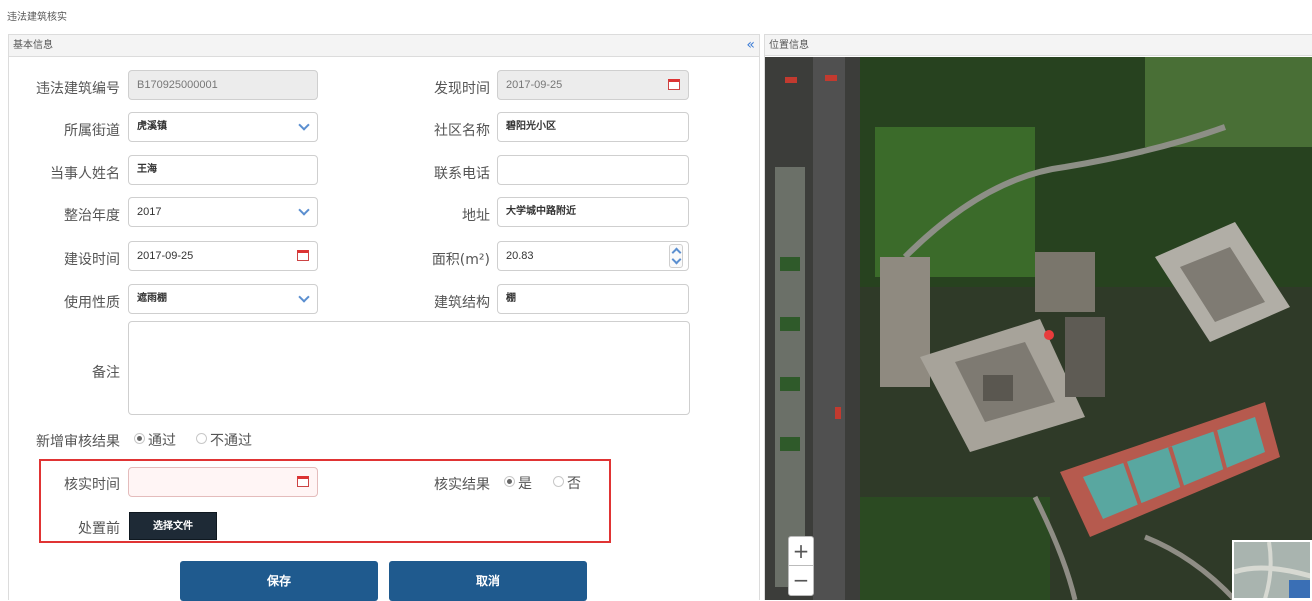  What do you see at coordinates (92, 303) in the screenshot?
I see `usage-label: 使用性质` at bounding box center [92, 303].